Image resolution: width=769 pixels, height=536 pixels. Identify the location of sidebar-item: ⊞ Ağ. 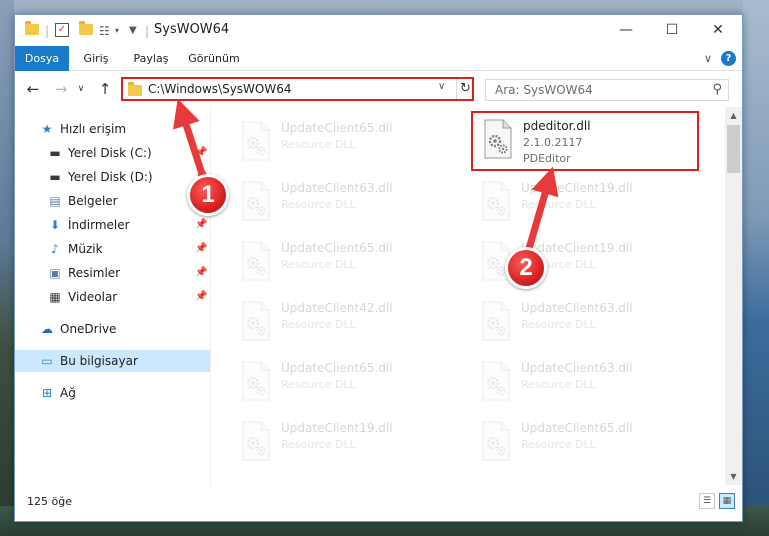
(112, 393).